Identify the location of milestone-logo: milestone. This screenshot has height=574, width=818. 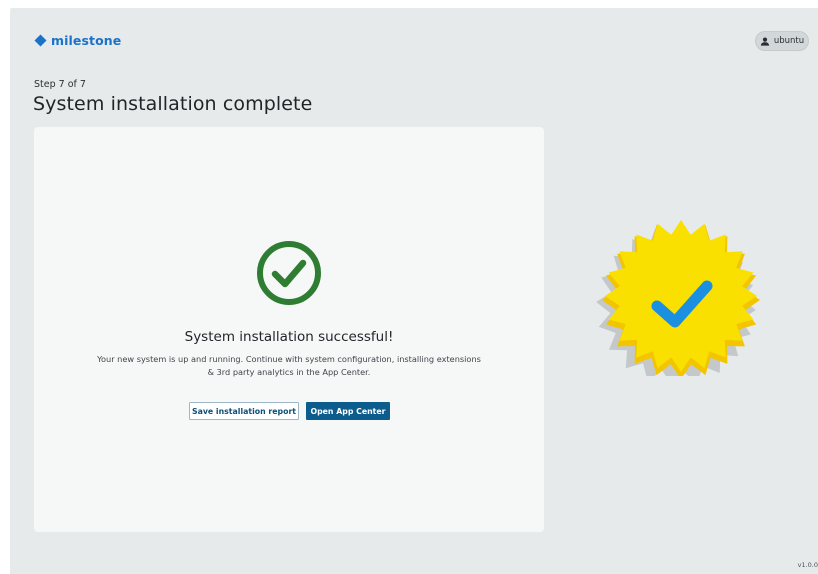
(77, 40).